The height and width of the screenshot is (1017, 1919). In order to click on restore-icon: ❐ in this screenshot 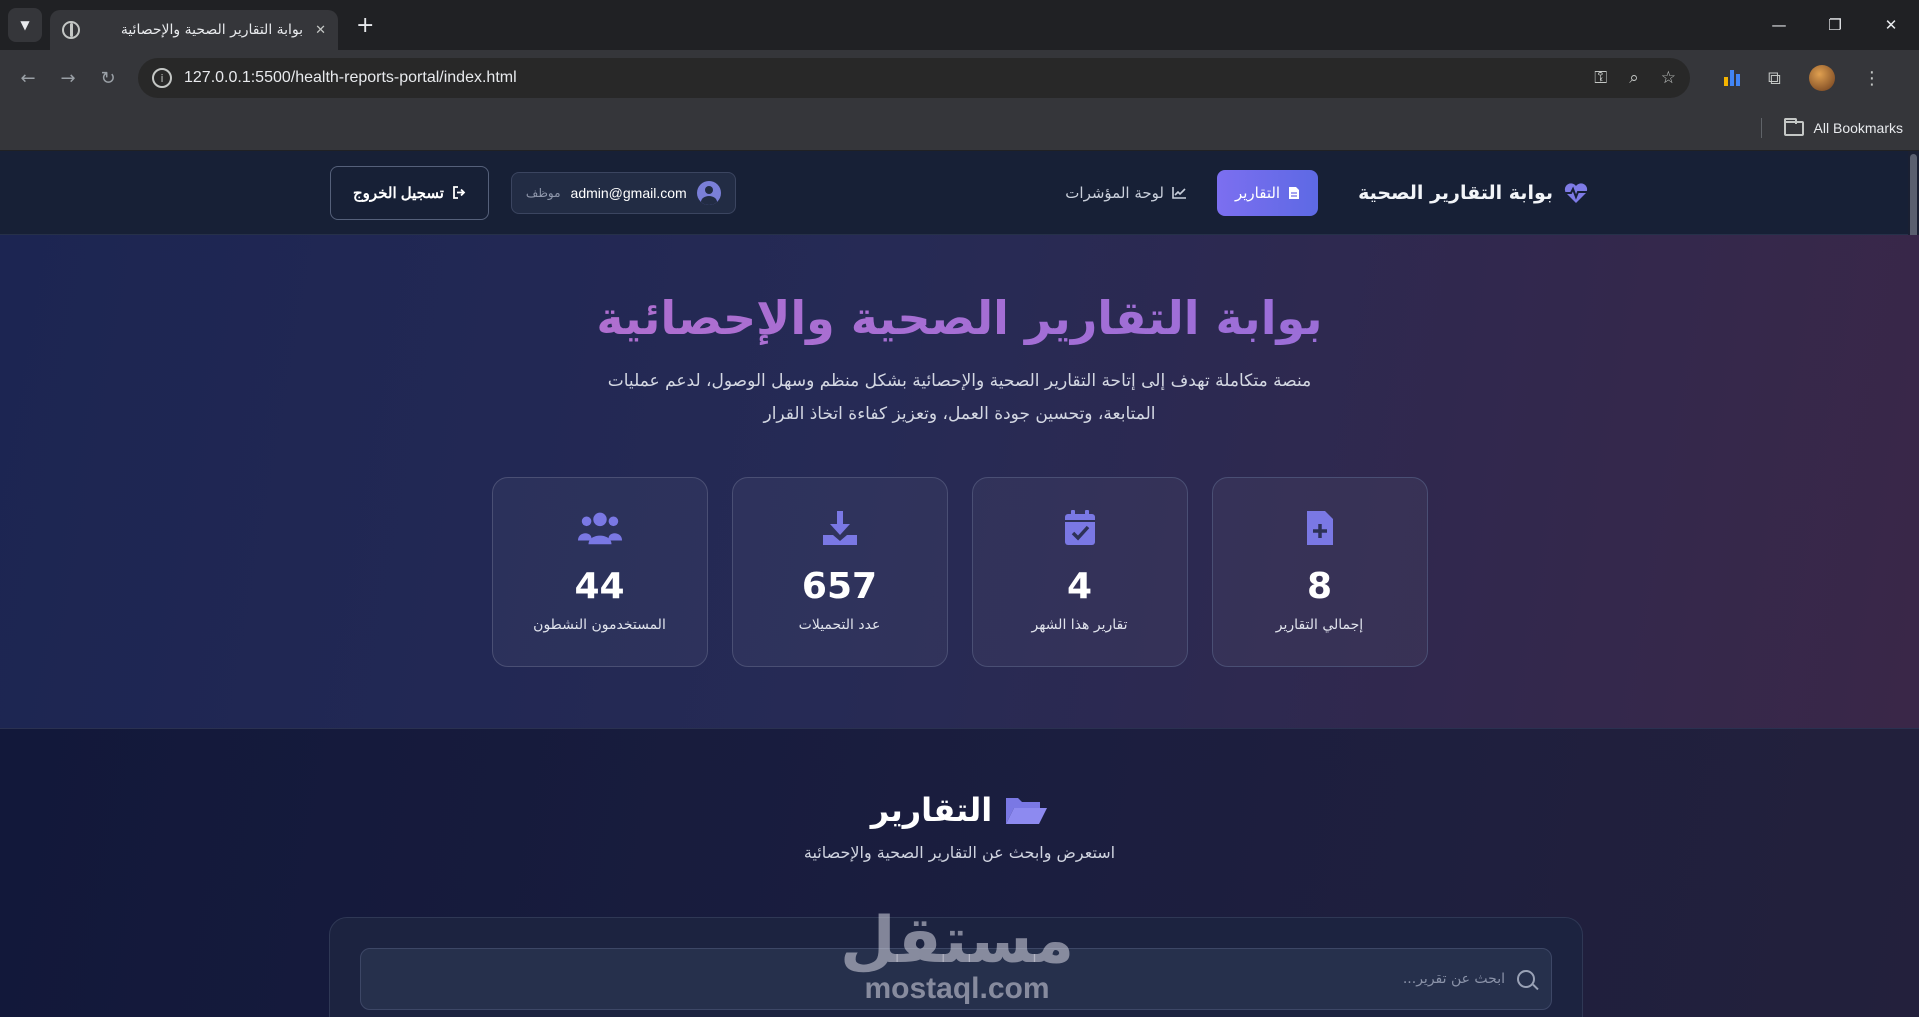, I will do `click(1835, 25)`.